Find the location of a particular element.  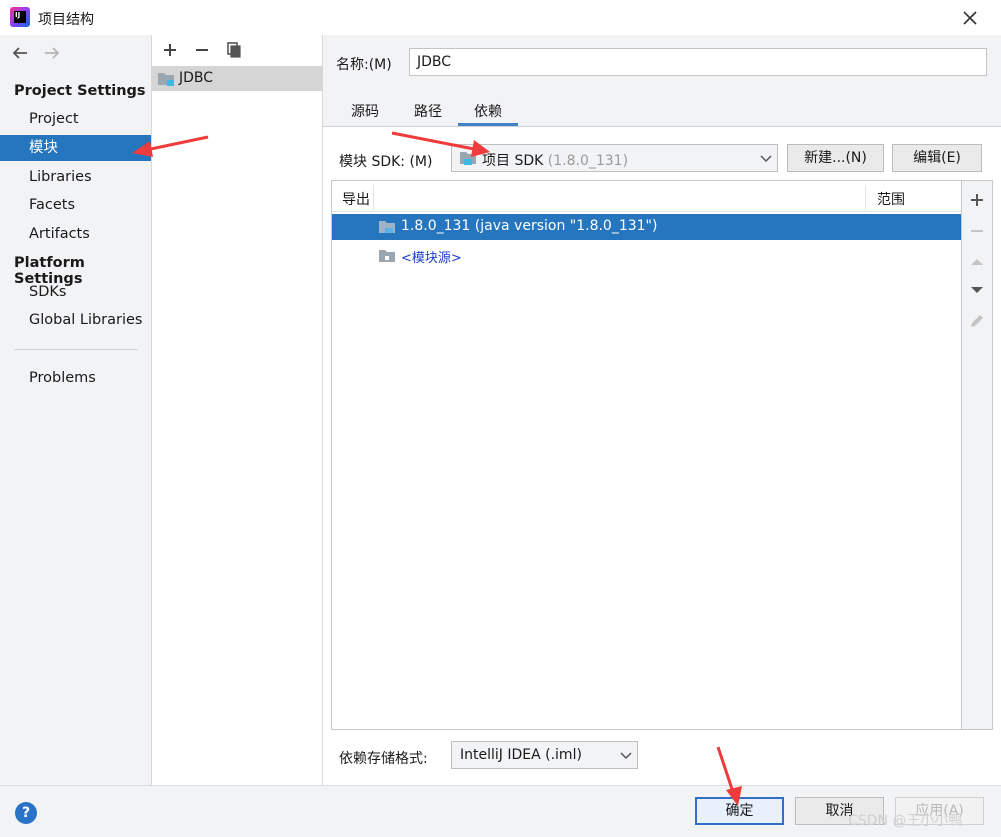

module-sdk-dropdown: 项目 SDK (1.8.0_131) is located at coordinates (614, 158).